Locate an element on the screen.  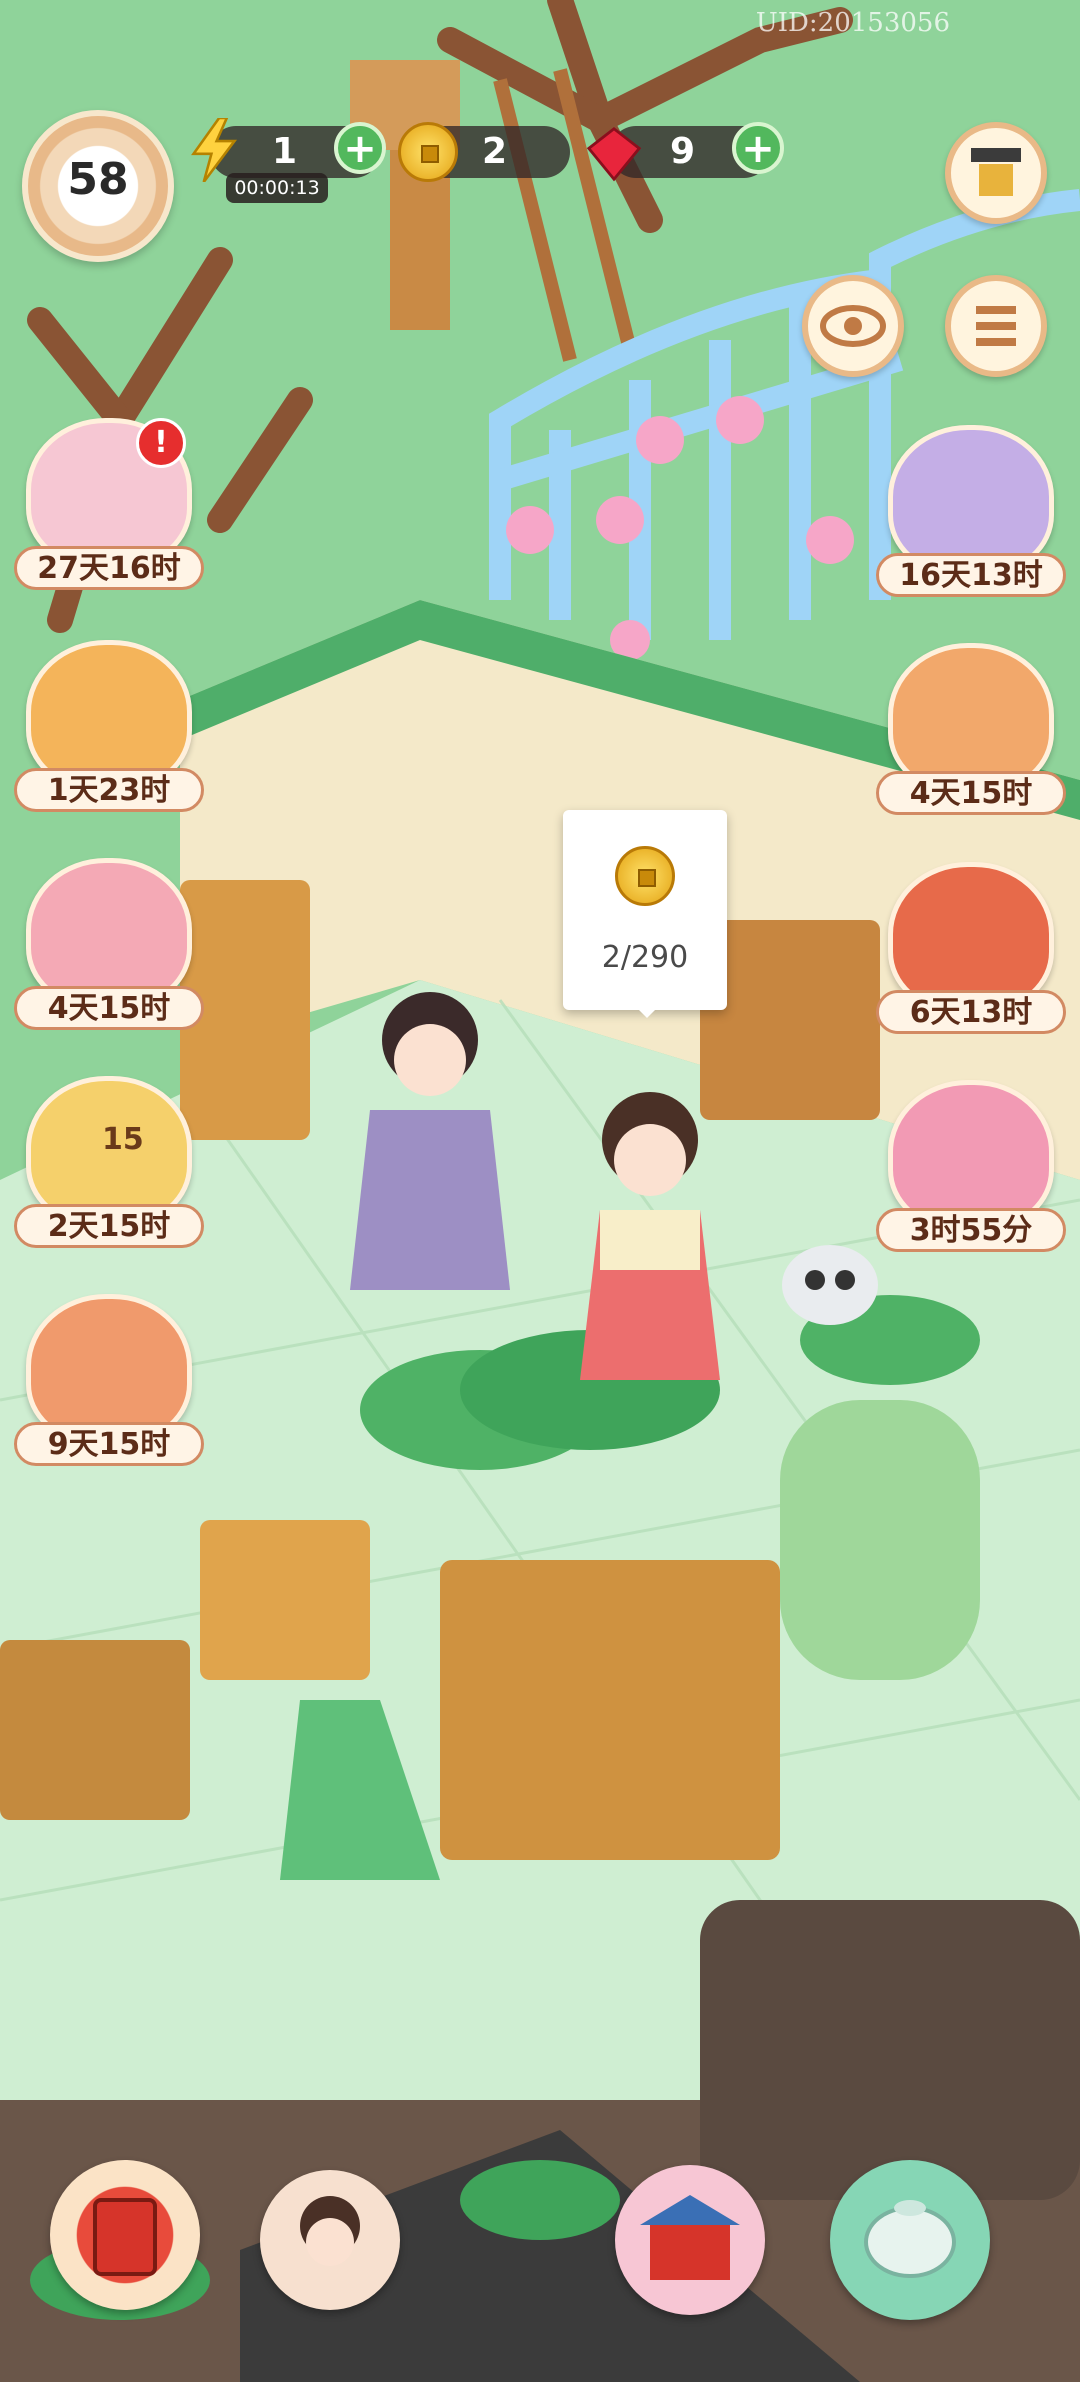
coins-counter: 2 is located at coordinates (484, 152).